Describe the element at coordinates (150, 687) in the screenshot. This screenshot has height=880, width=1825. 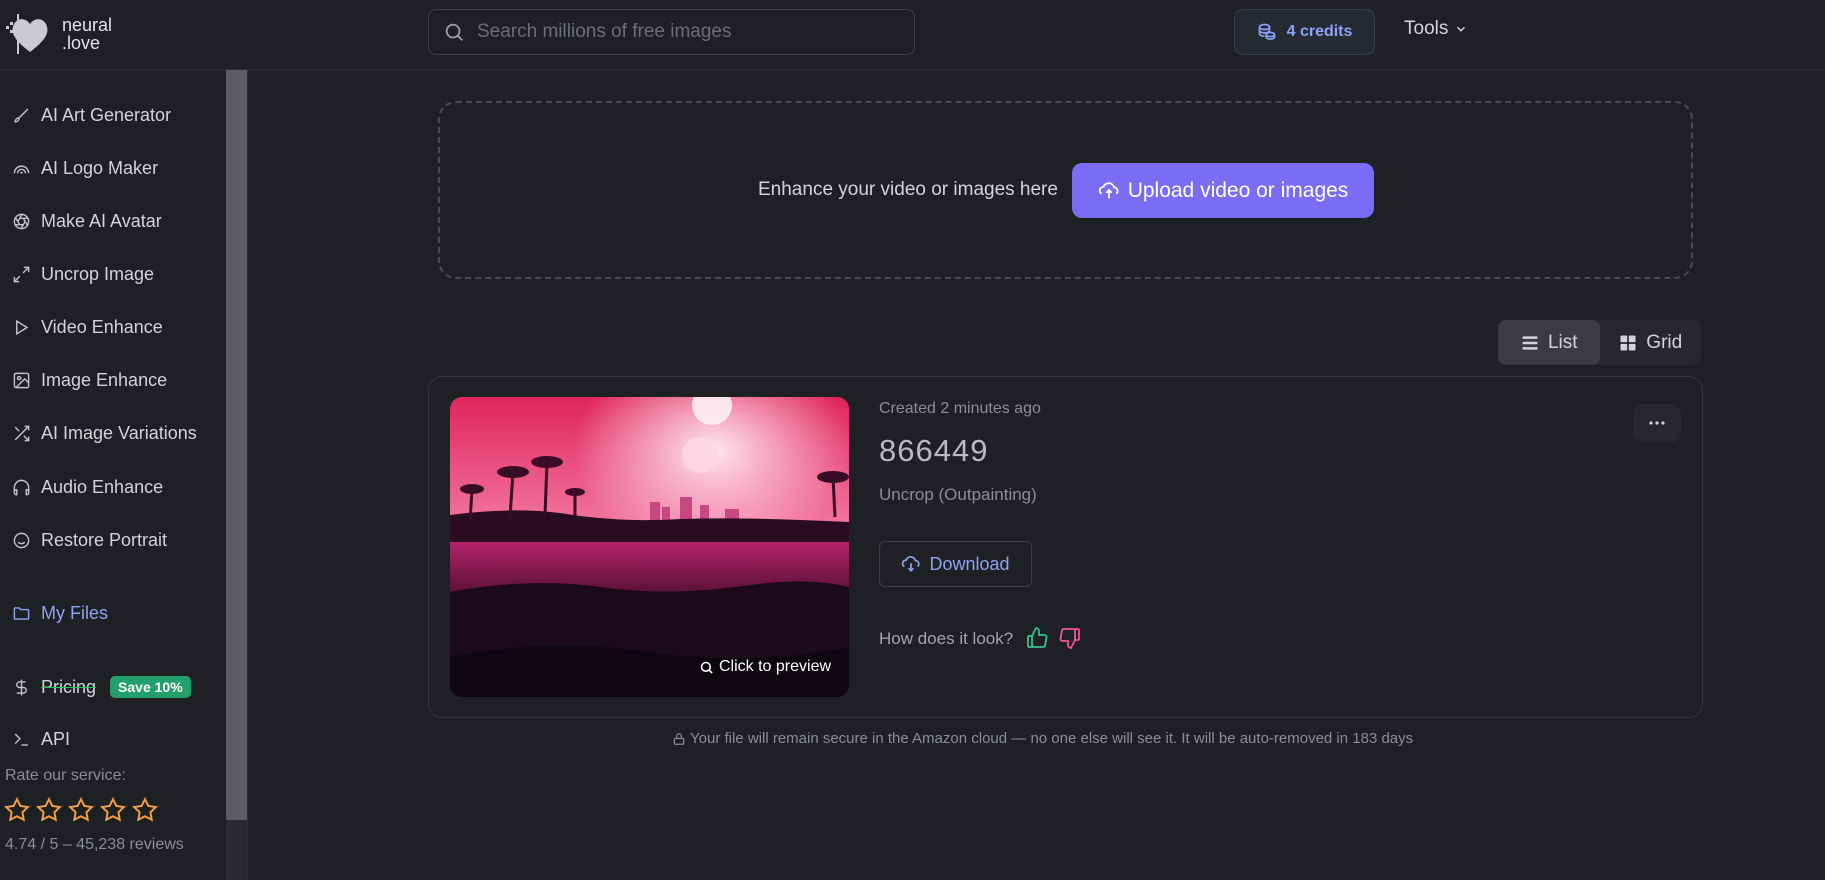
I see `save-badge: Save 10%` at that location.